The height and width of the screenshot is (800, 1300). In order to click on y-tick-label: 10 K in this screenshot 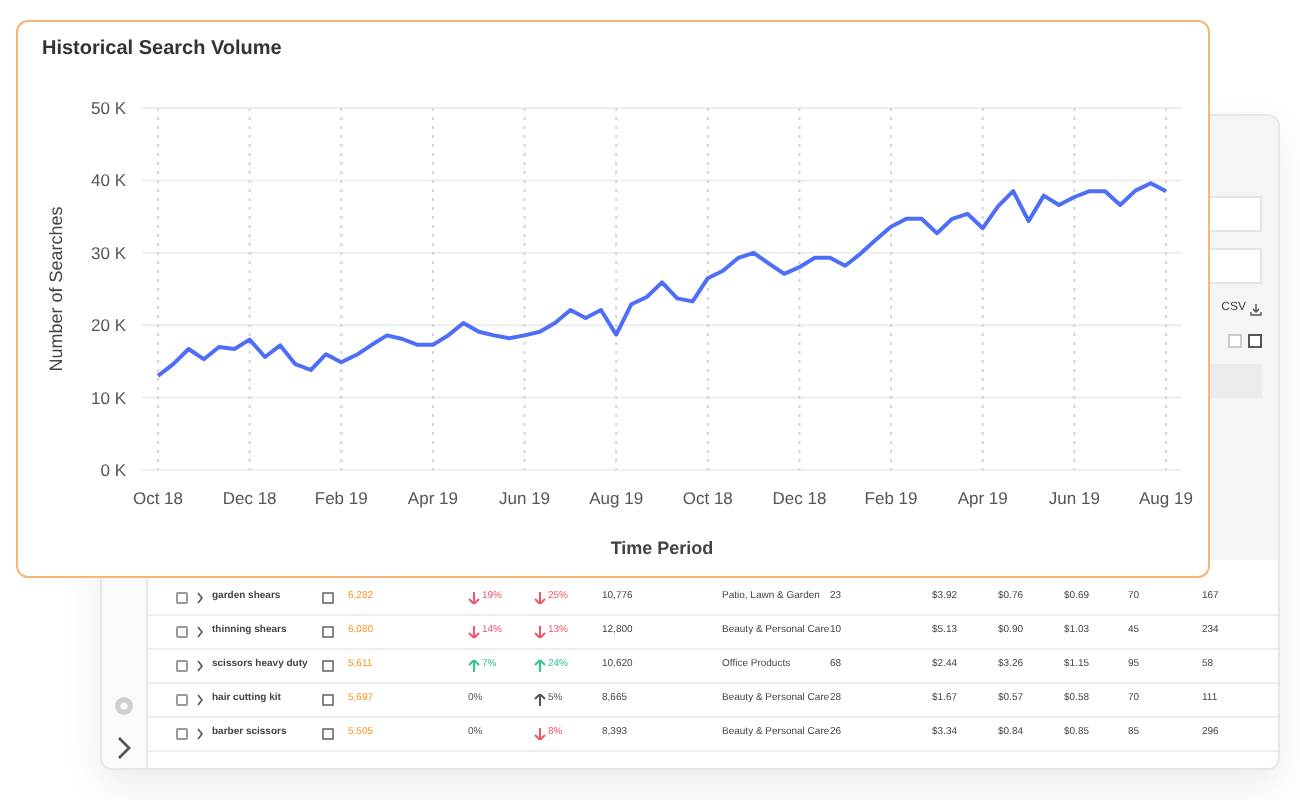, I will do `click(108, 397)`.